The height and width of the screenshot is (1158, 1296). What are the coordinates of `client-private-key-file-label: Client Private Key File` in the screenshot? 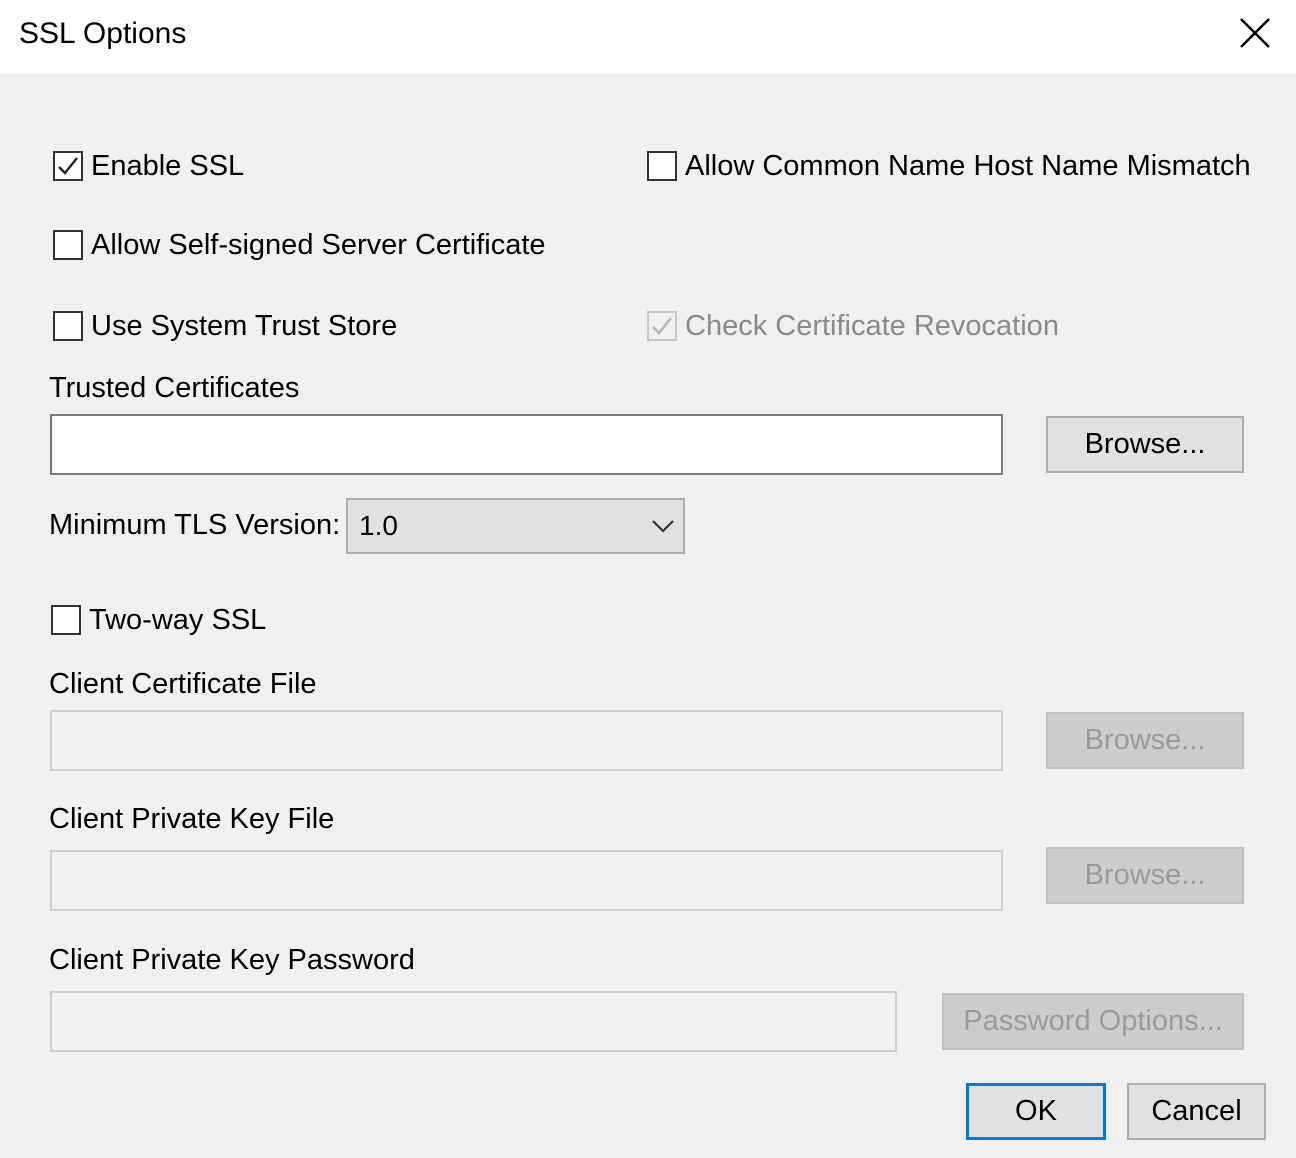 It's located at (192, 819).